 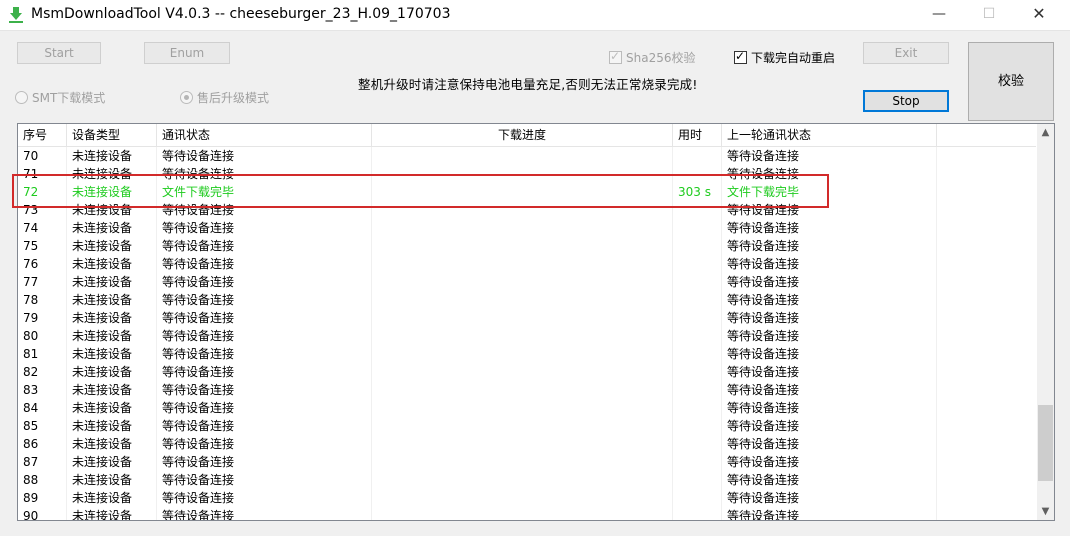 What do you see at coordinates (527, 156) in the screenshot?
I see `table-row: 70 未连接设备 等待设备连接 等待设备连接` at bounding box center [527, 156].